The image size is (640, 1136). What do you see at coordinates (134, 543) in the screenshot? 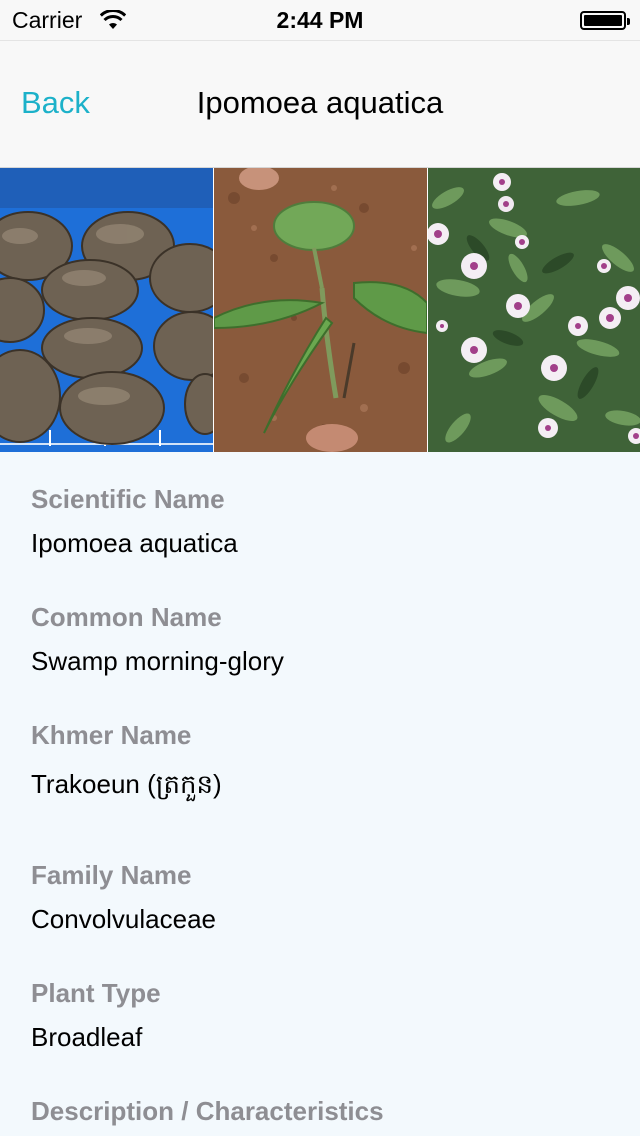
I see `scientific-name-value: Ipomoea aquatica` at bounding box center [134, 543].